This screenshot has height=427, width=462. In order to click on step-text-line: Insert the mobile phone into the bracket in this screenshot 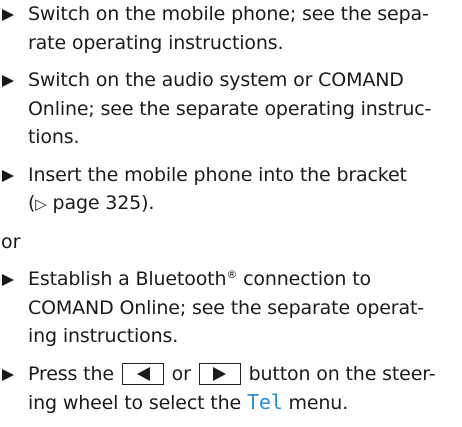, I will do `click(217, 174)`.